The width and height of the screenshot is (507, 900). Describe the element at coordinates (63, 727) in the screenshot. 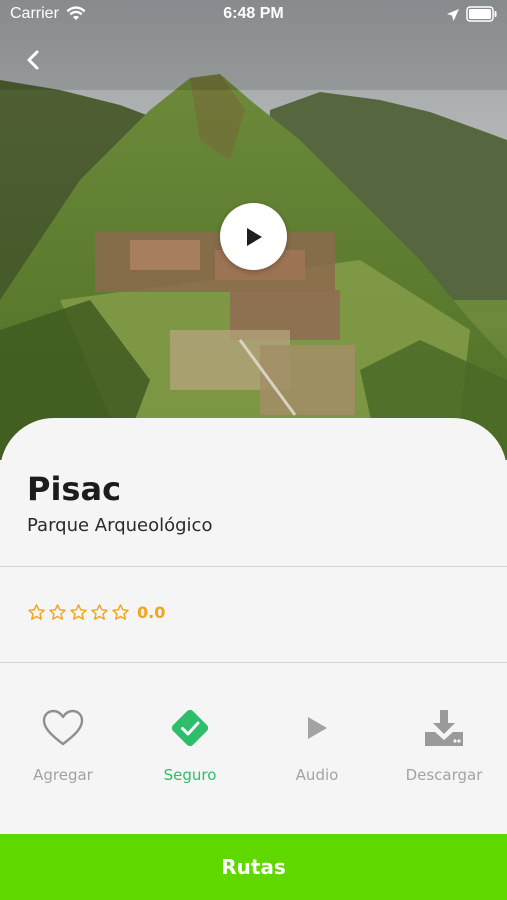

I see `heart-icon` at that location.